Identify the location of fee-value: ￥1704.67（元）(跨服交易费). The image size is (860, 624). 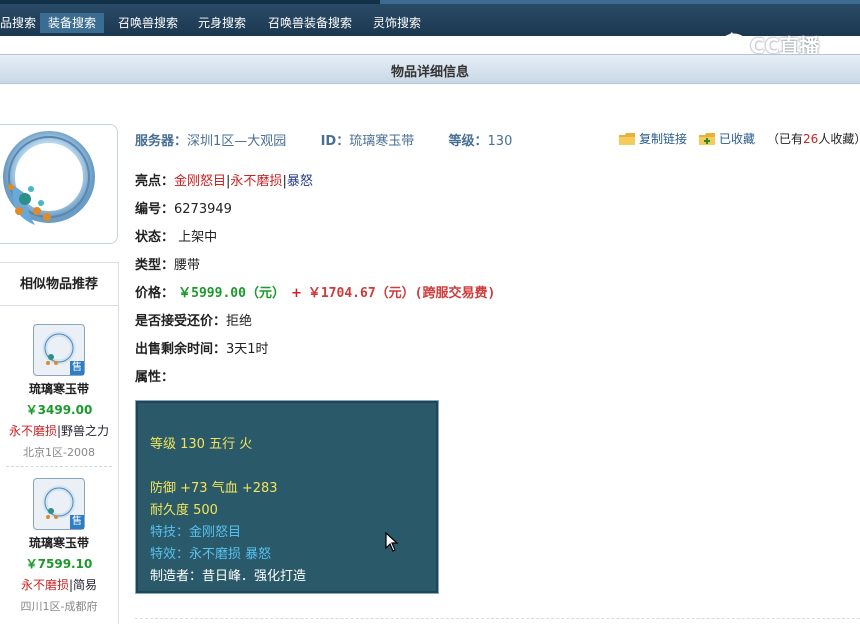
(401, 293).